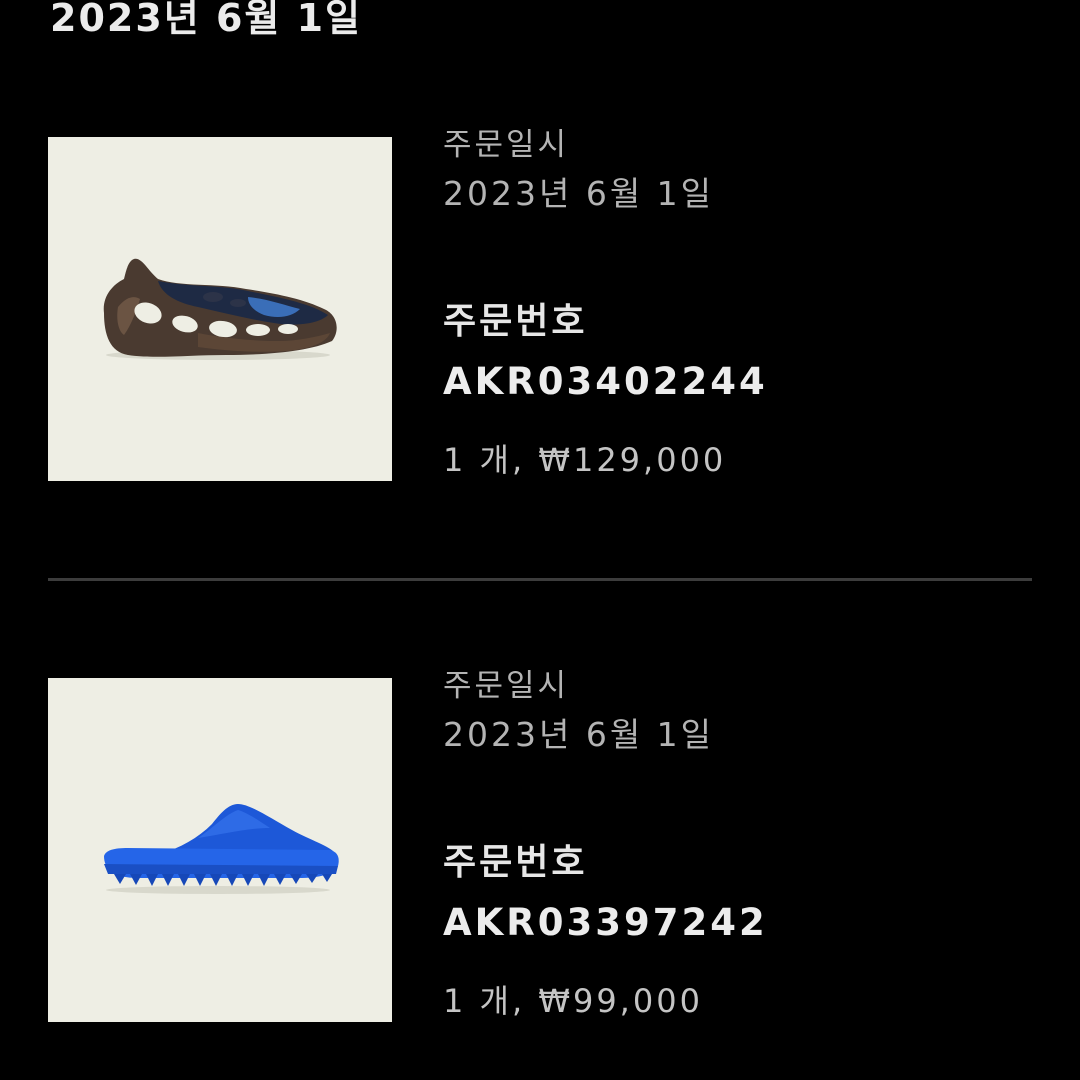  I want to click on order-quantity-price: 1 개, ₩99,000, so click(573, 1001).